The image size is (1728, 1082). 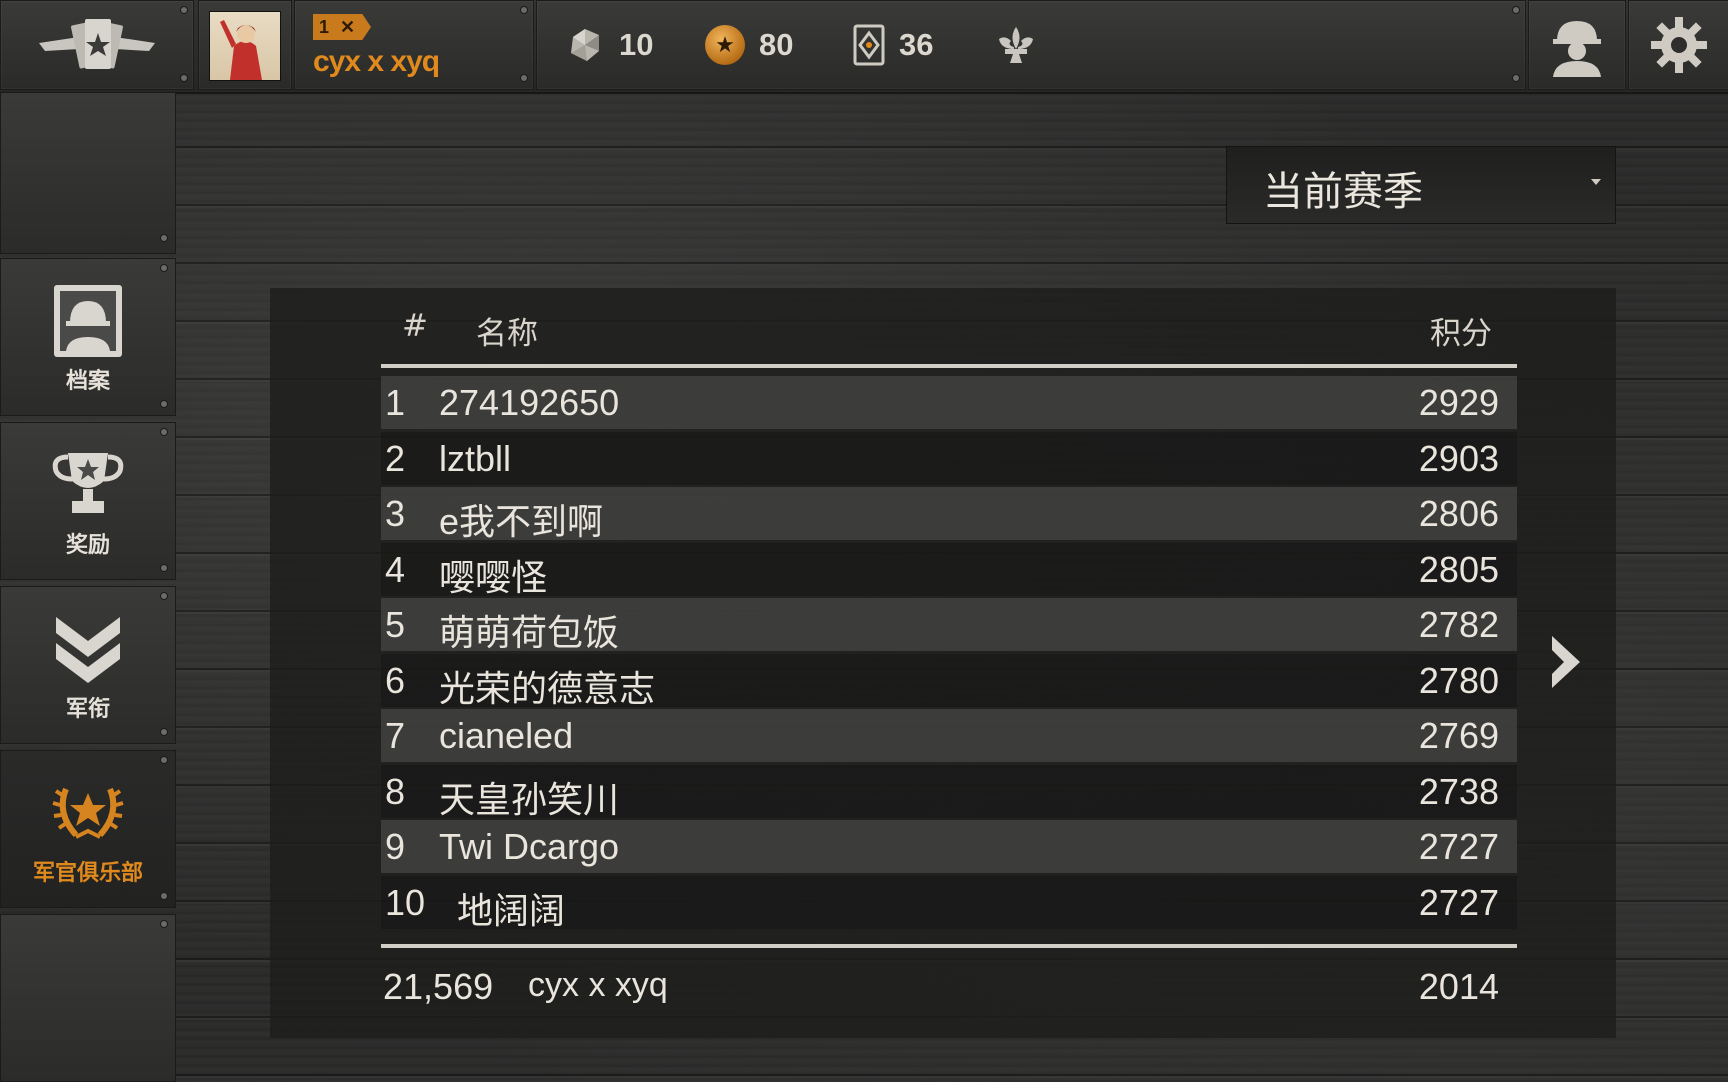 What do you see at coordinates (405, 902) in the screenshot?
I see `row-rank: 10` at bounding box center [405, 902].